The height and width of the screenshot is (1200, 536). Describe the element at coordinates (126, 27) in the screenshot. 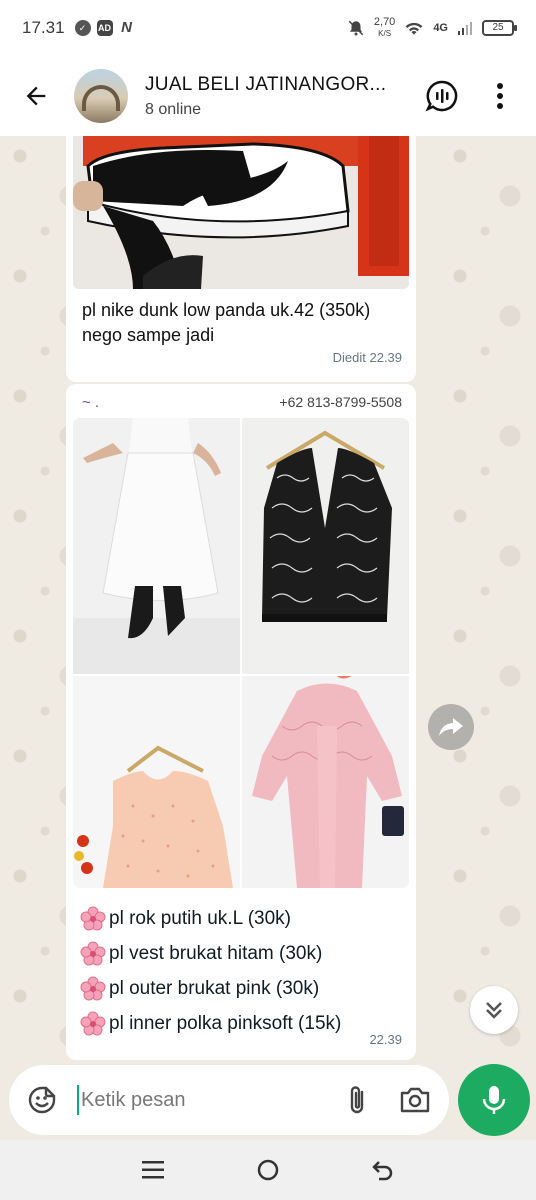

I see `n-icon: N` at that location.